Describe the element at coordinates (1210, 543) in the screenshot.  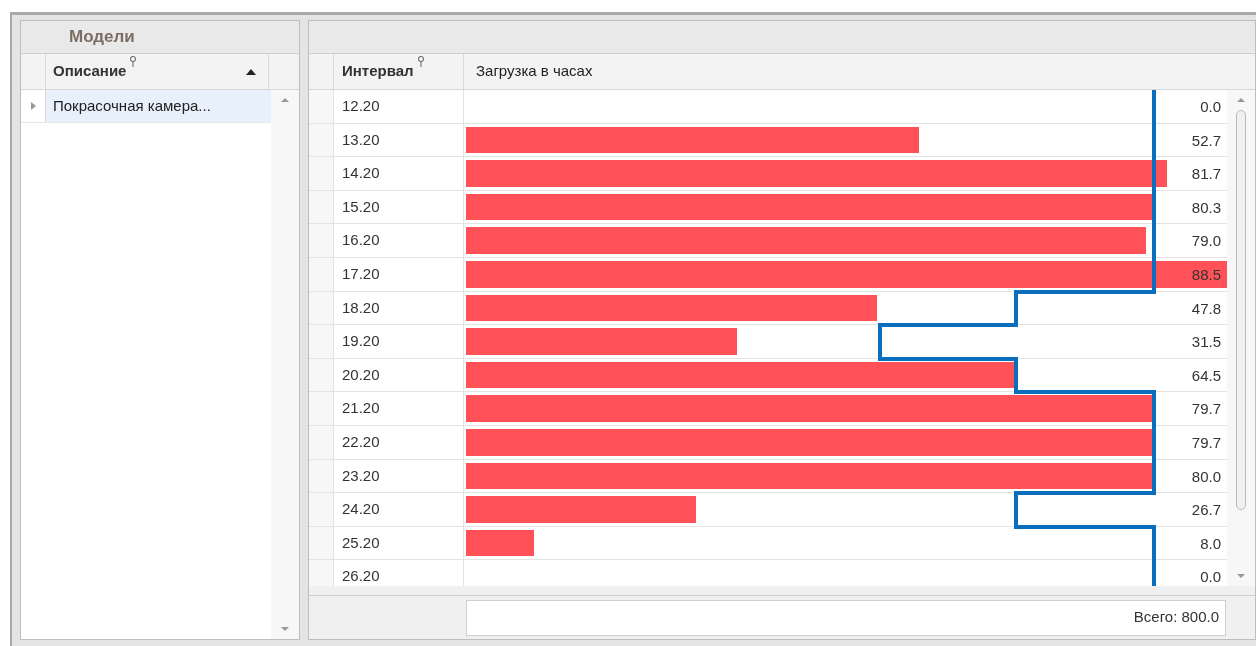
I see `table-cell-text: 8.0` at that location.